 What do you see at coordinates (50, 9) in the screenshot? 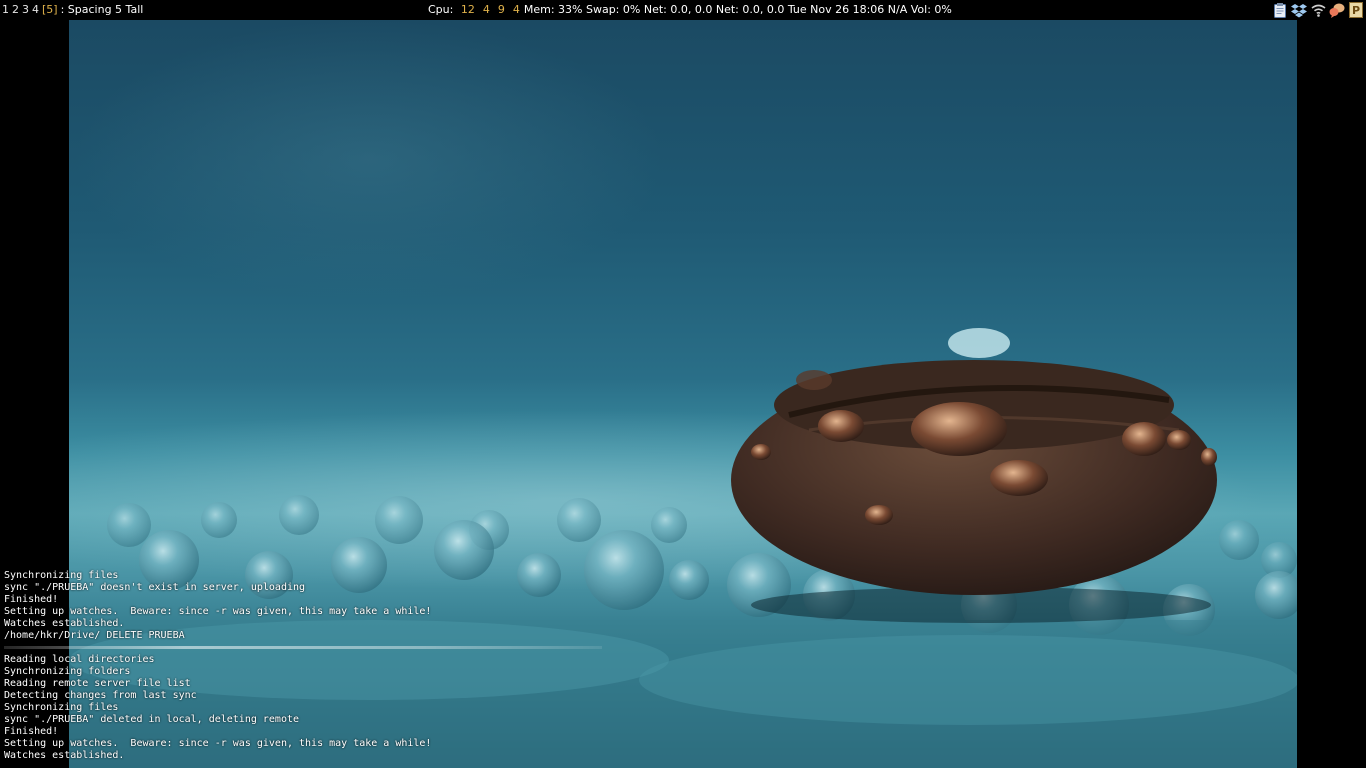
I see `workspace-current: [5]` at bounding box center [50, 9].